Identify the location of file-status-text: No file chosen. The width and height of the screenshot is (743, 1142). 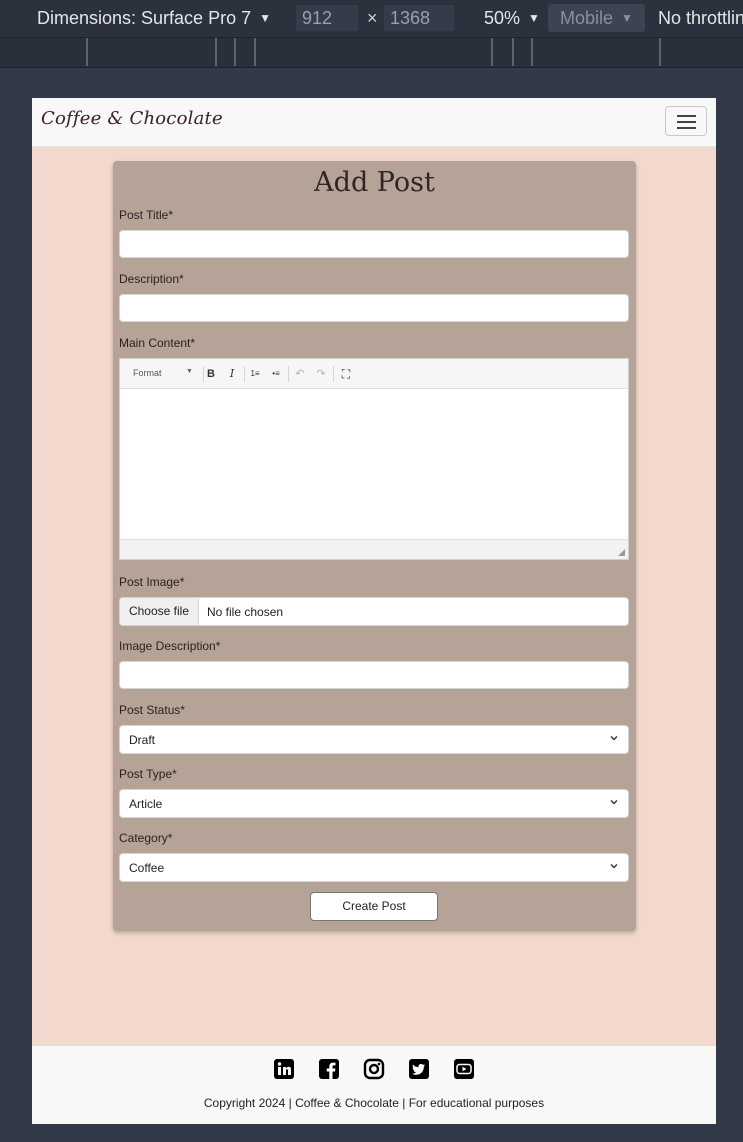
(245, 612).